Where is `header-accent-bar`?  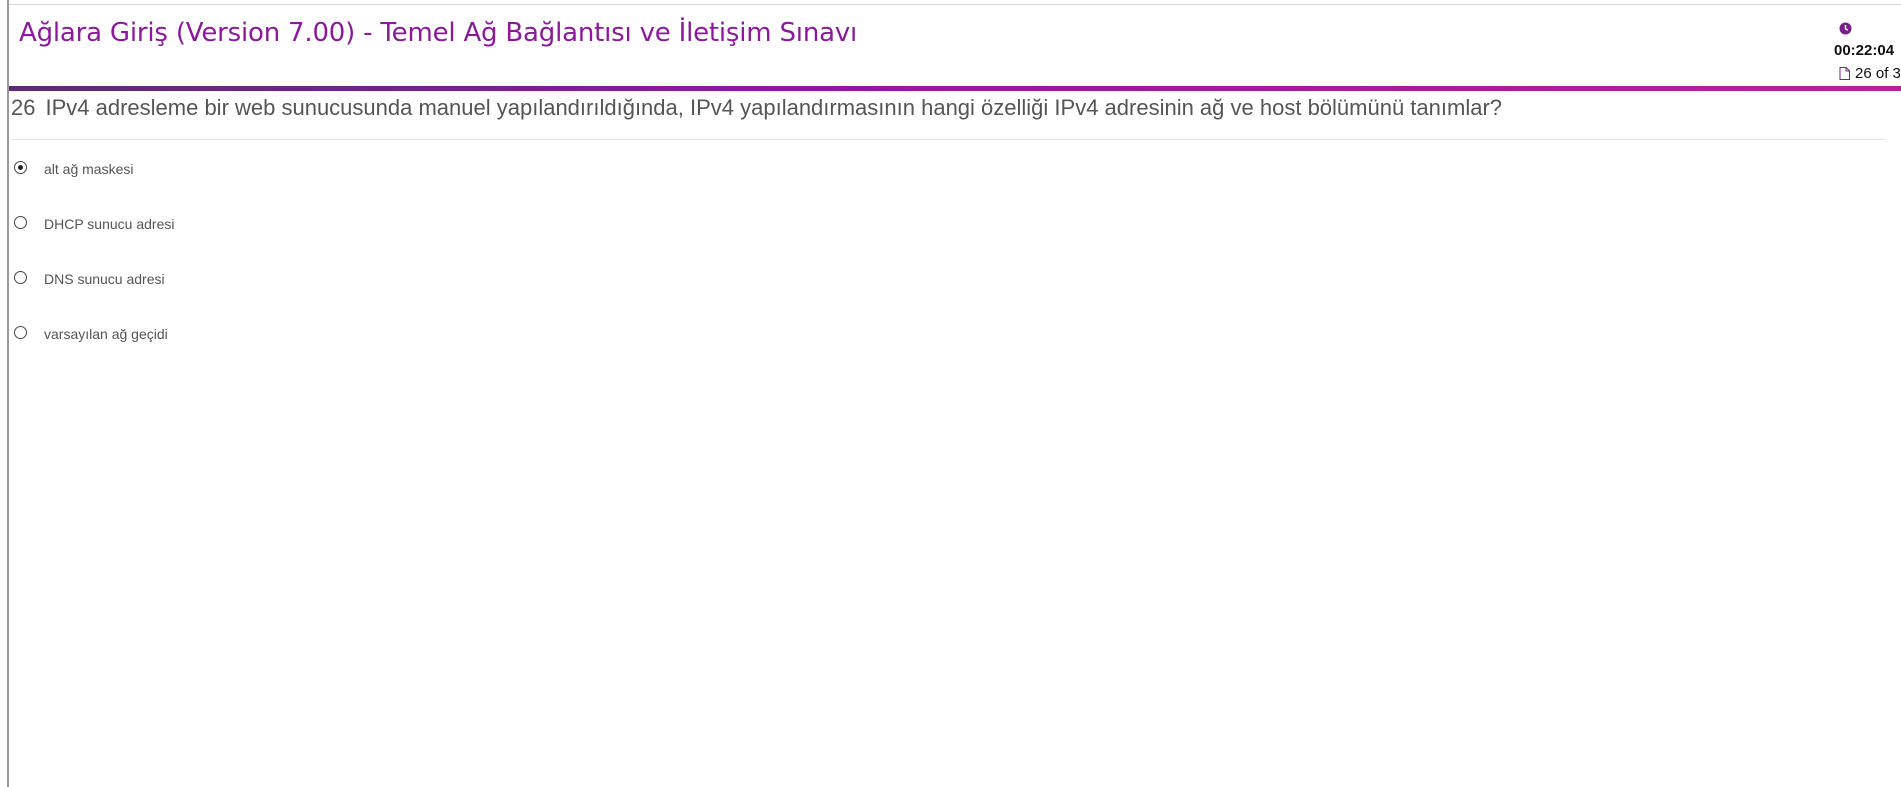
header-accent-bar is located at coordinates (955, 88).